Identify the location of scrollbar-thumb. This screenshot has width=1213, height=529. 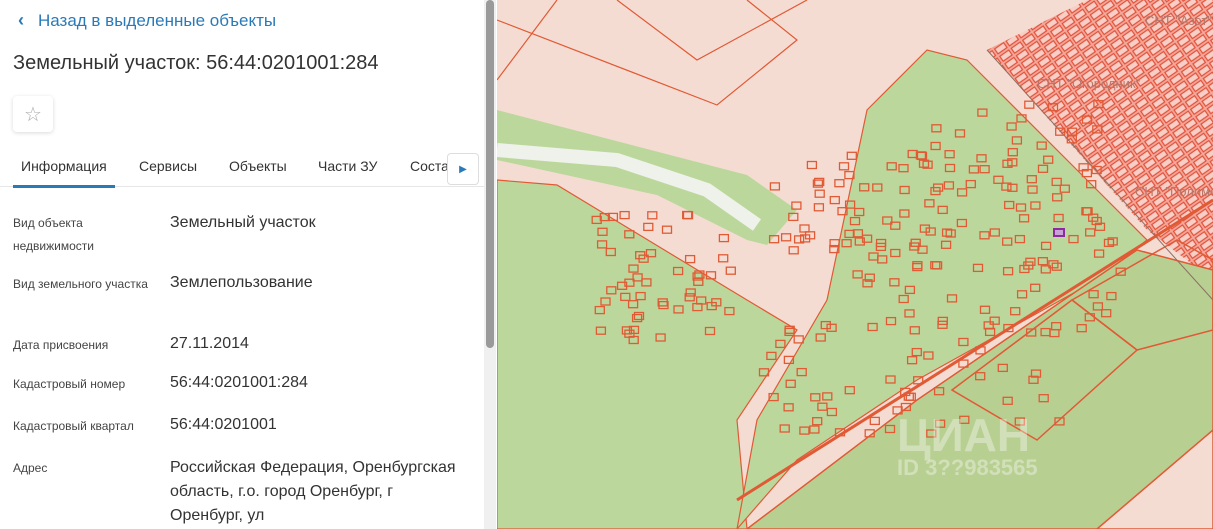
(490, 174).